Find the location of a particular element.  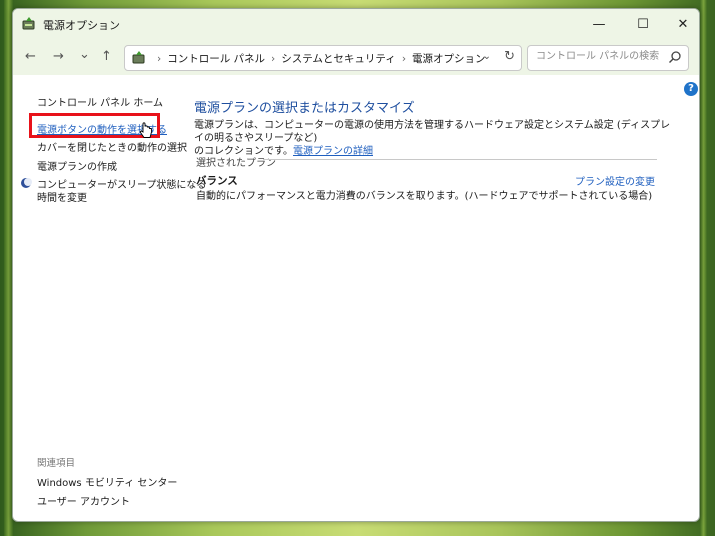

section-divider is located at coordinates (460, 159).